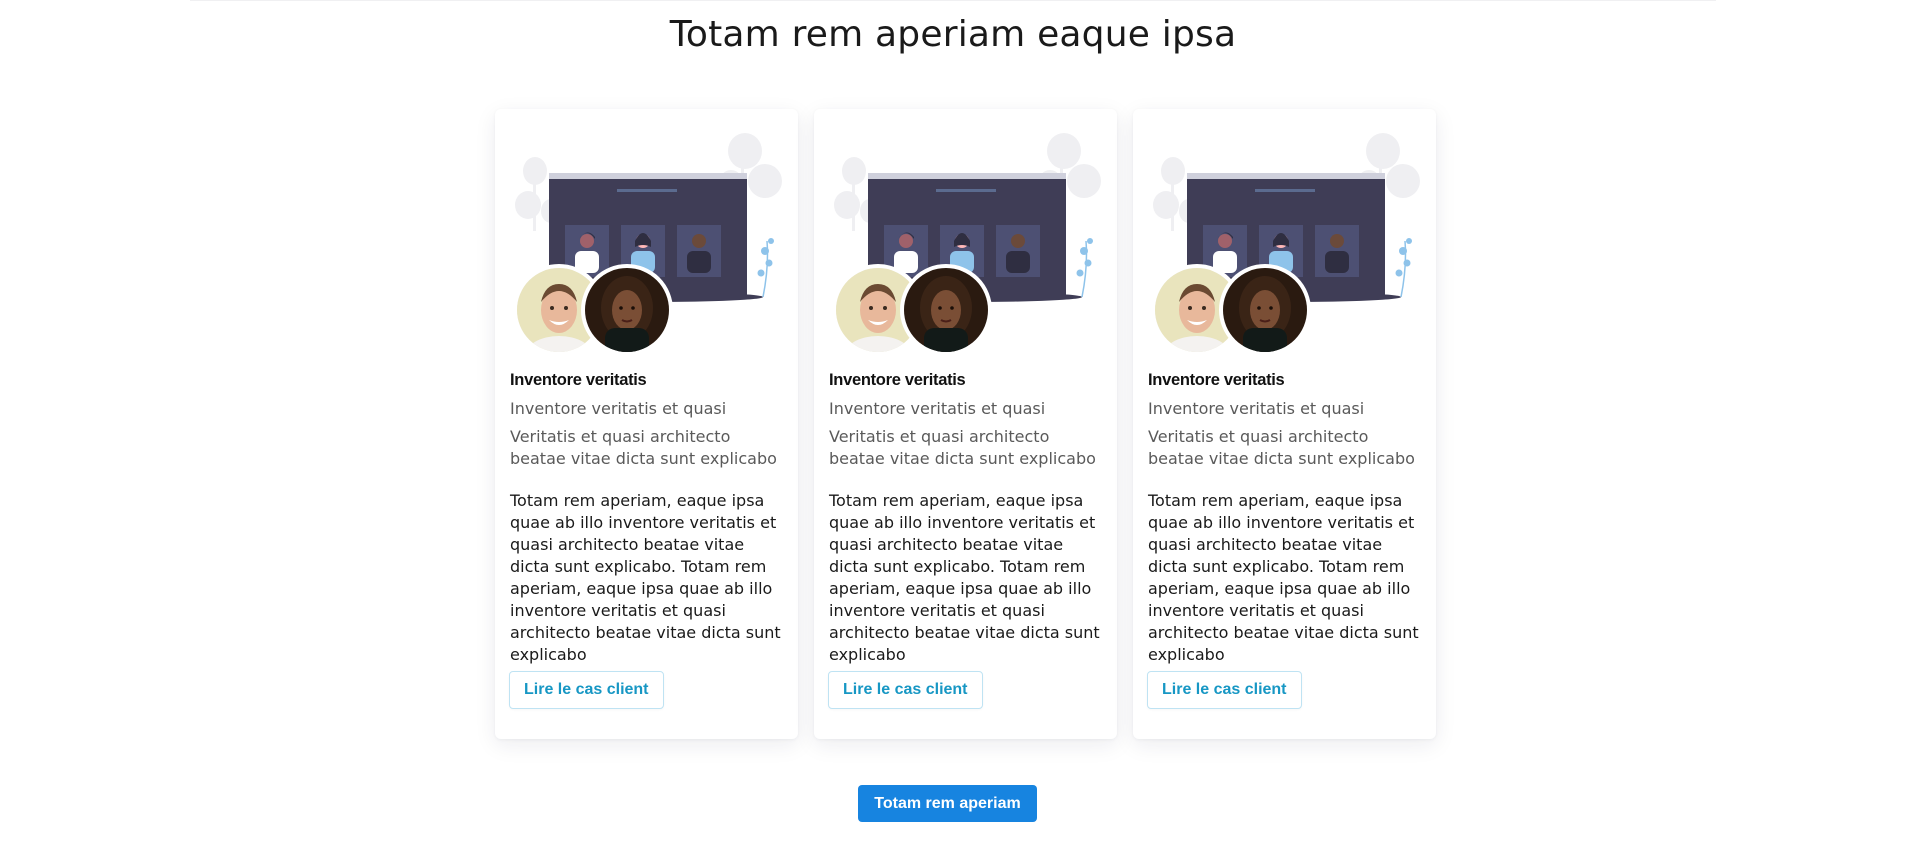 This screenshot has height=848, width=1906. What do you see at coordinates (953, 0) in the screenshot?
I see `top-divider` at bounding box center [953, 0].